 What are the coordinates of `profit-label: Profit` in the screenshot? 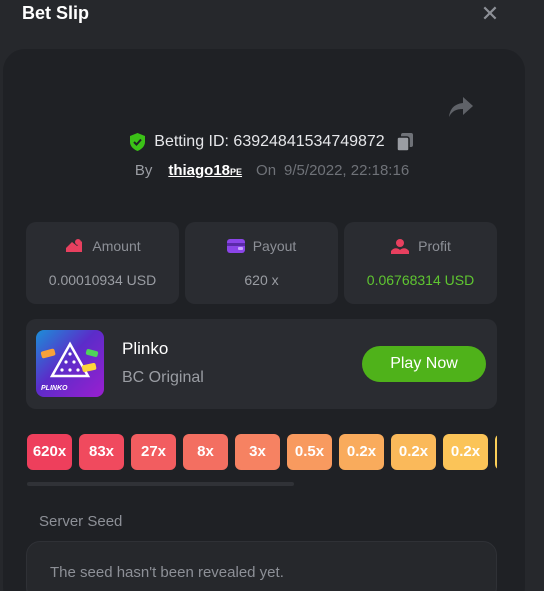 It's located at (434, 246).